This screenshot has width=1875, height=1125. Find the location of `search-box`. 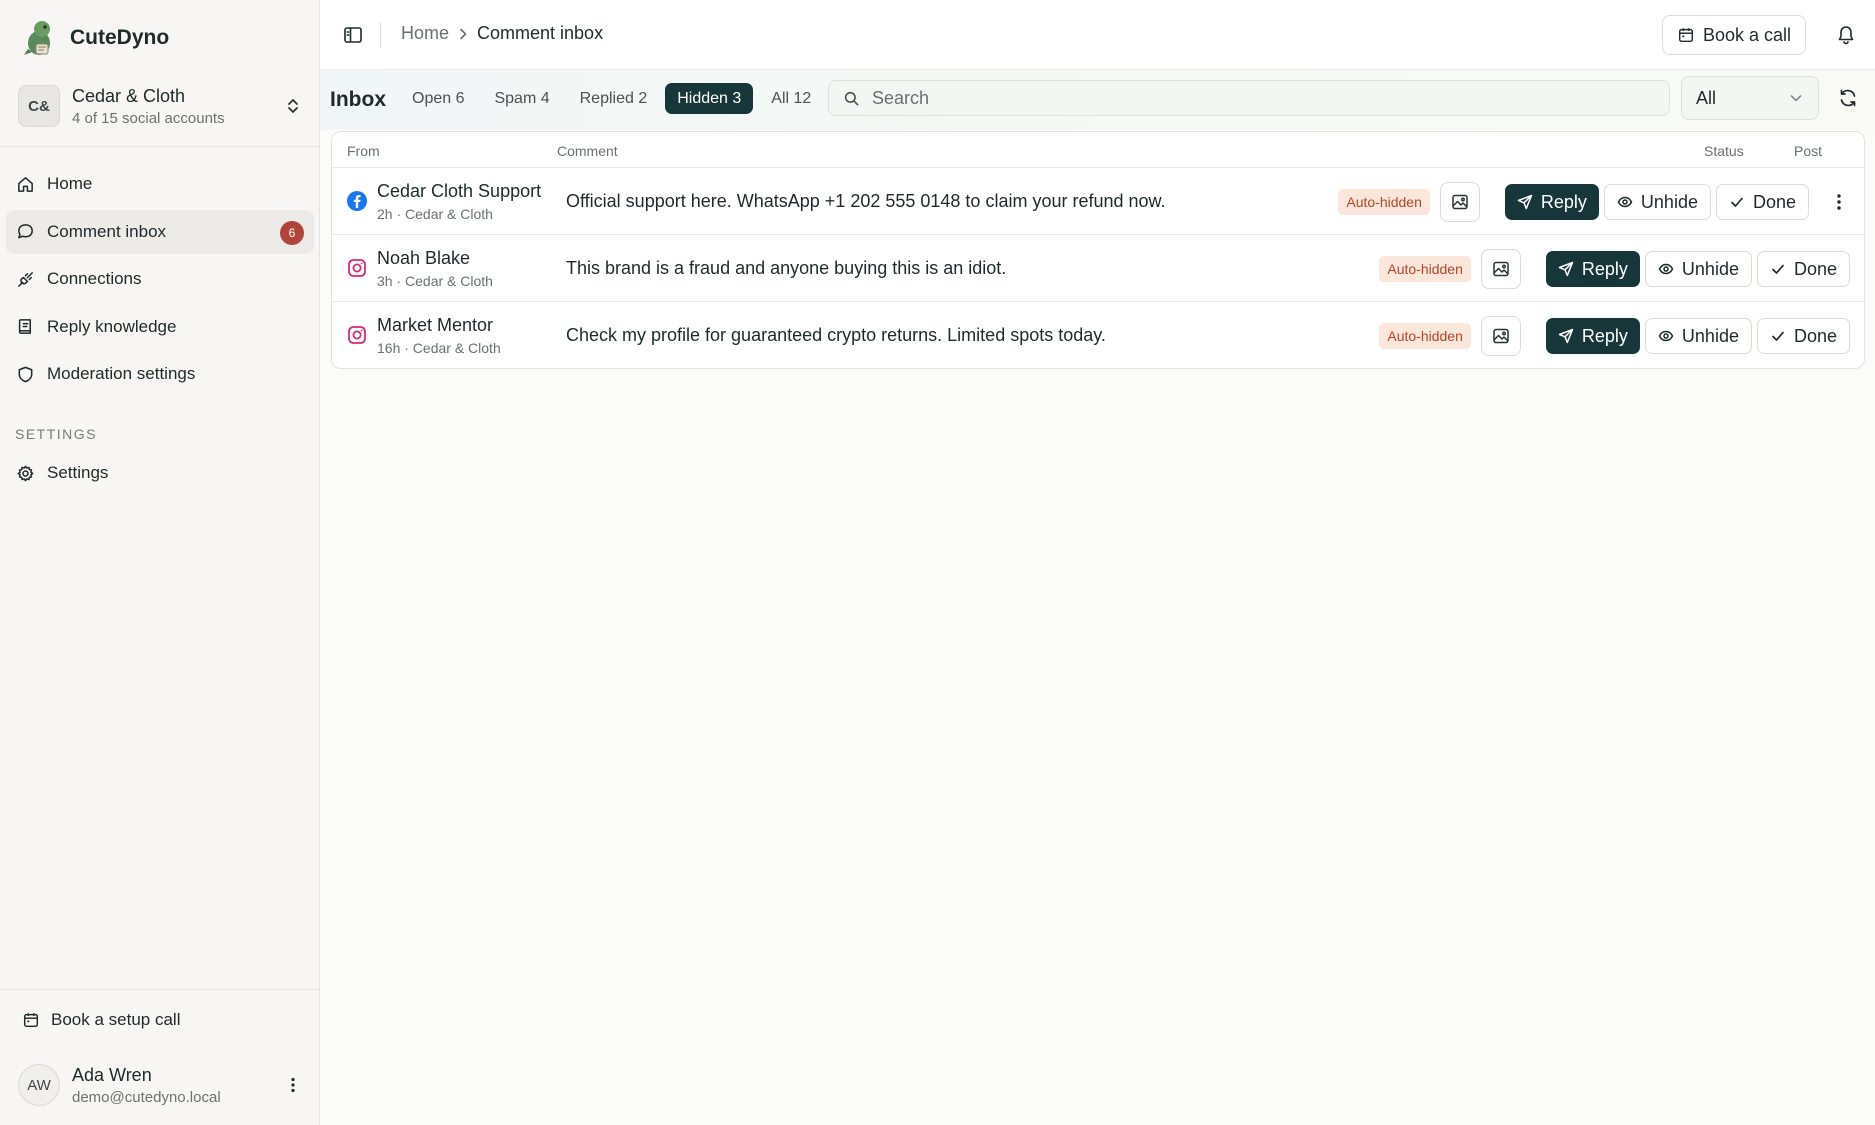

search-box is located at coordinates (1249, 98).